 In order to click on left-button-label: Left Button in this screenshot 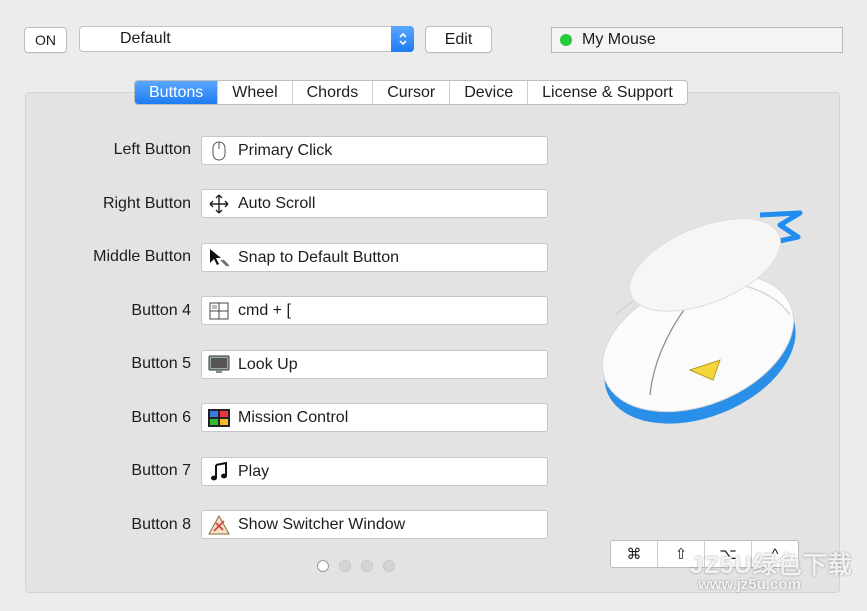, I will do `click(152, 149)`.